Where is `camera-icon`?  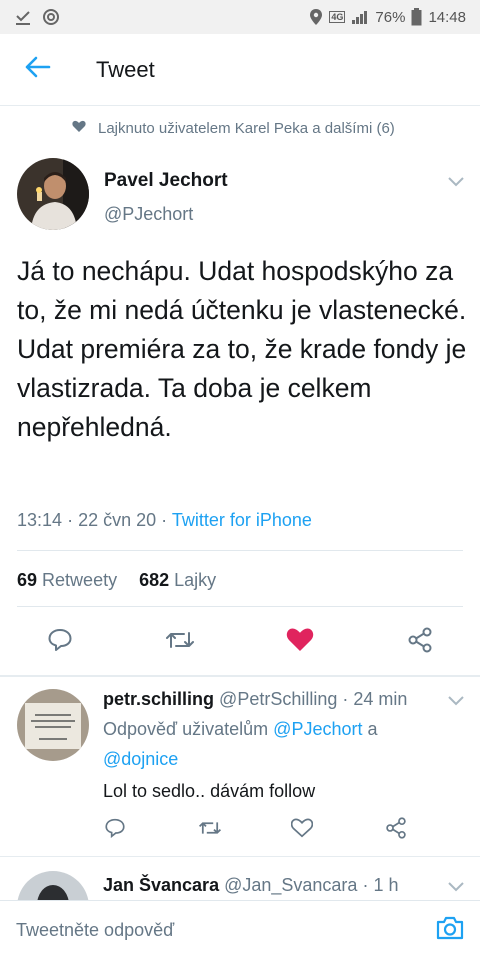
camera-icon is located at coordinates (450, 930).